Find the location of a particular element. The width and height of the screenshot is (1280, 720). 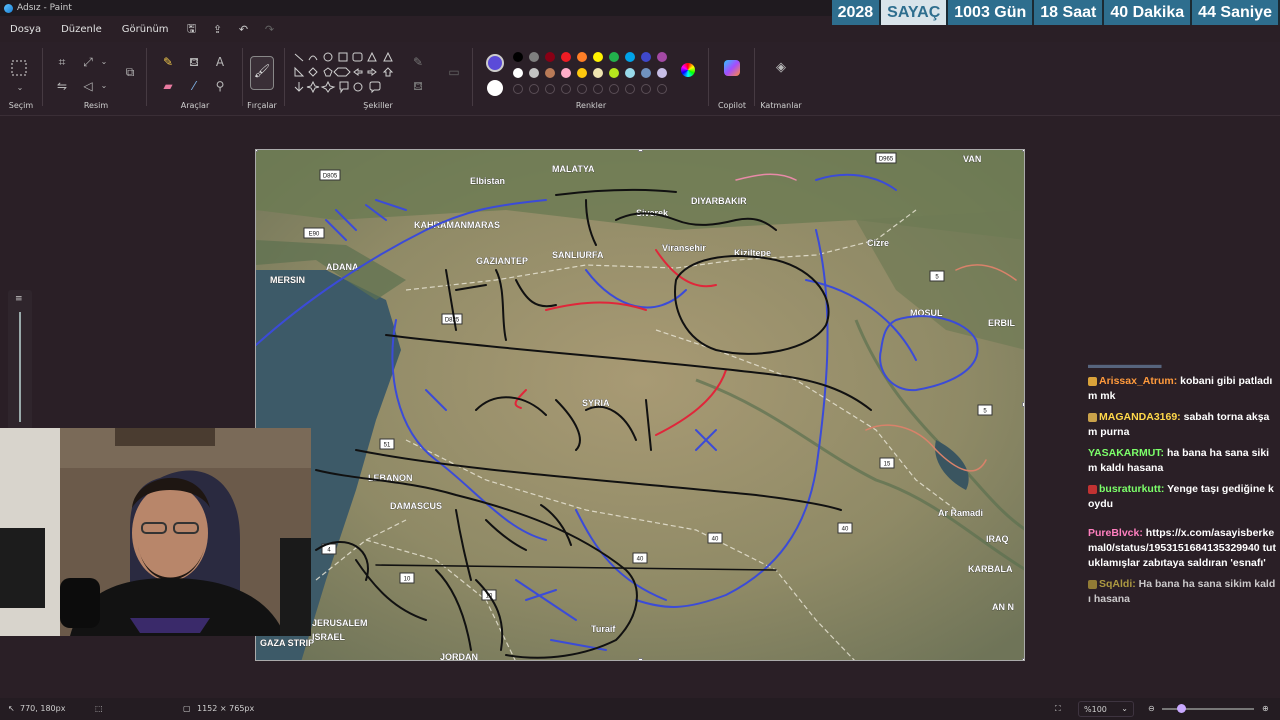

undo-icon: ↶ is located at coordinates (244, 29).